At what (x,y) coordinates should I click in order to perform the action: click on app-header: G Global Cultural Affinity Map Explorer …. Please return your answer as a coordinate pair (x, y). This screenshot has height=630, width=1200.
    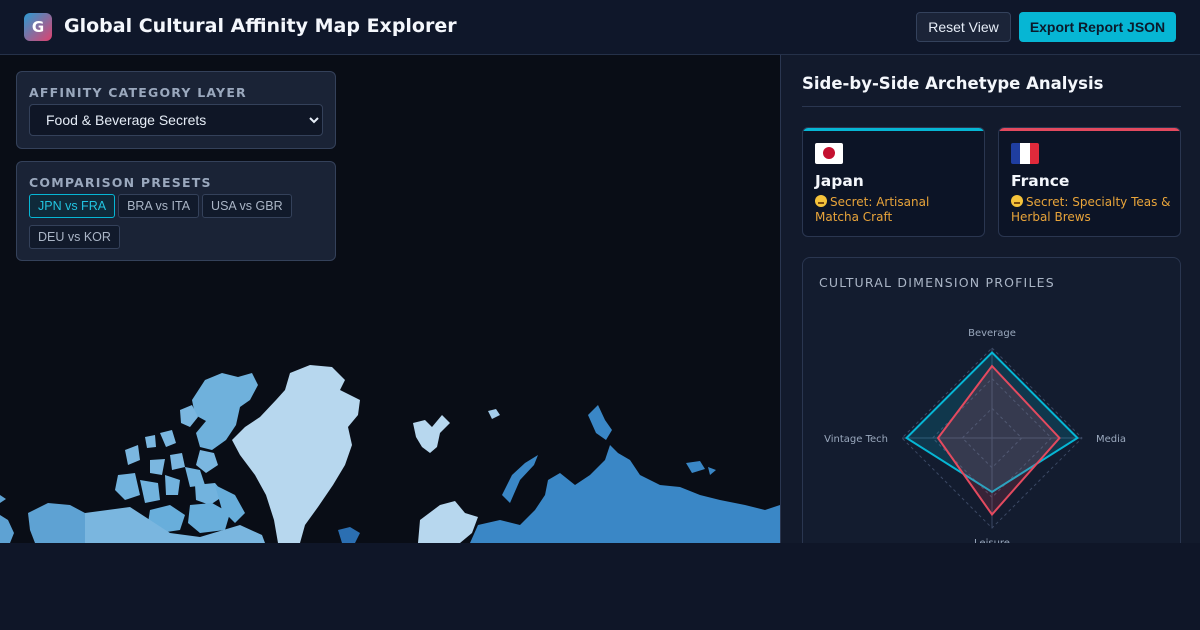
    Looking at the image, I should click on (600, 27).